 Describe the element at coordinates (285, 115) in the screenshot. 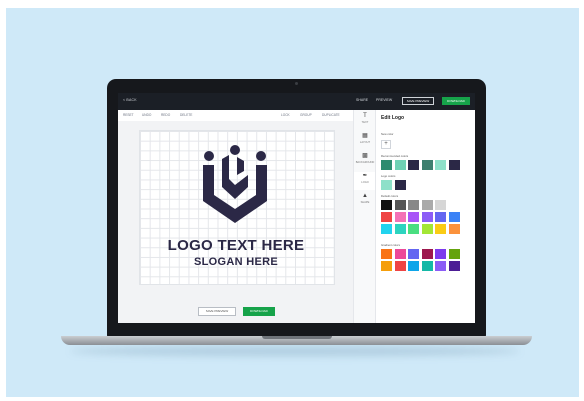

I see `lock-button: LOCK` at that location.